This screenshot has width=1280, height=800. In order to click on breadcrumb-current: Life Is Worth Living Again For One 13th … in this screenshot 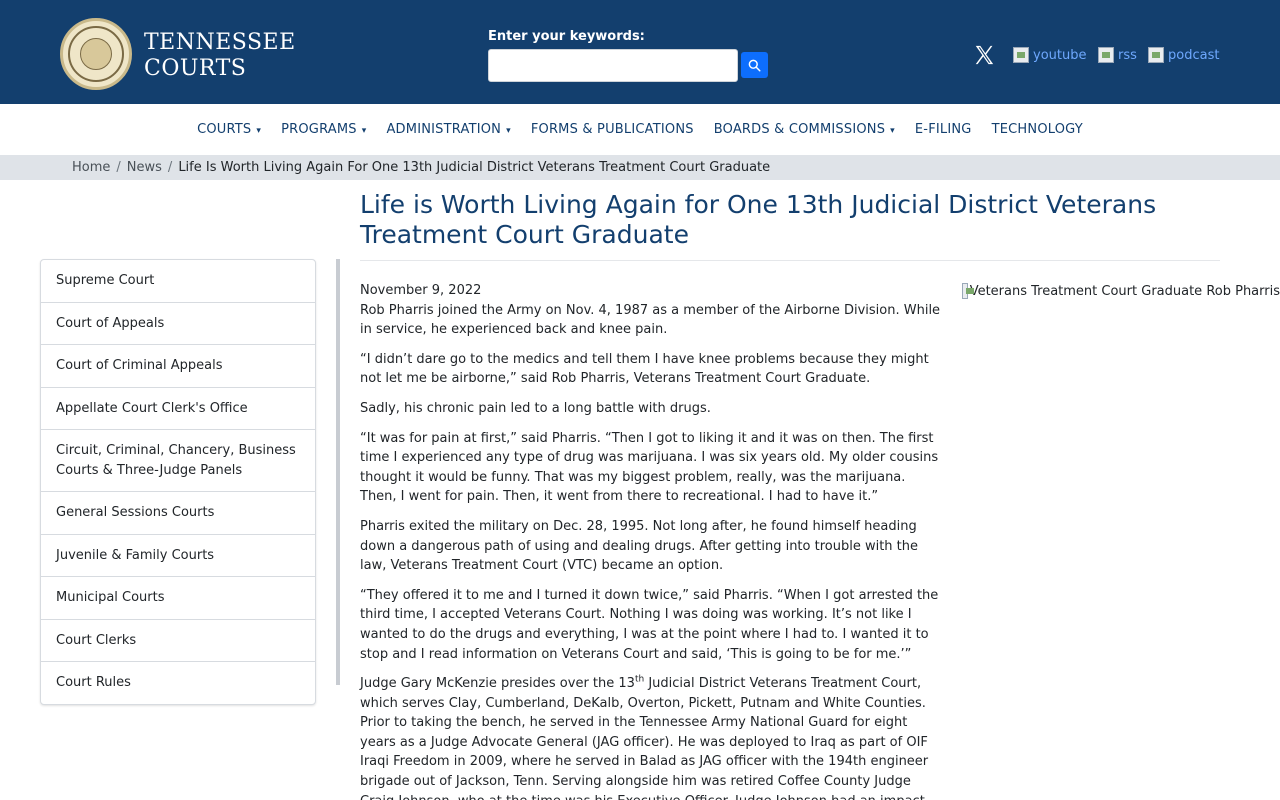, I will do `click(474, 167)`.